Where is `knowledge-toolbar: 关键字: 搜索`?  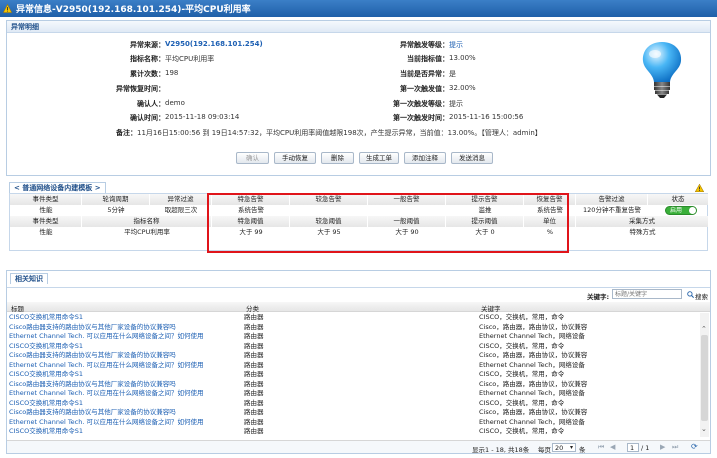
knowledge-toolbar: 关键字: 搜索 is located at coordinates (358, 294).